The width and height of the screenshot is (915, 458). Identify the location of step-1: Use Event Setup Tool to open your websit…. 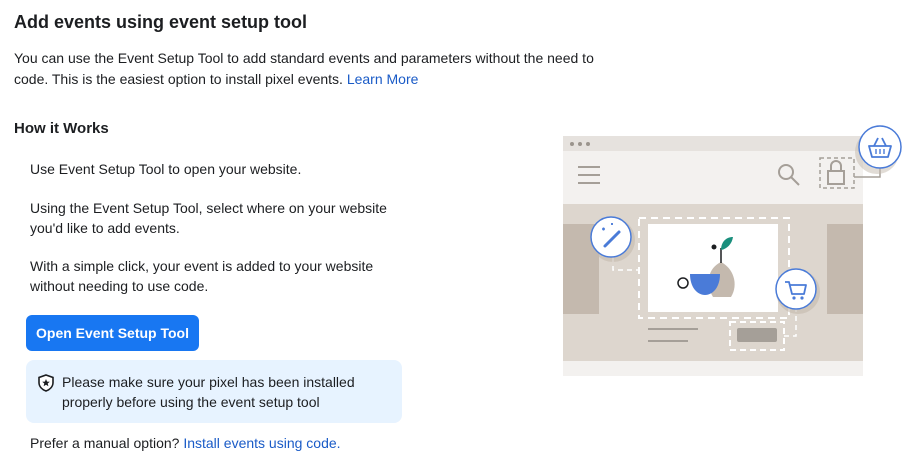
(166, 169).